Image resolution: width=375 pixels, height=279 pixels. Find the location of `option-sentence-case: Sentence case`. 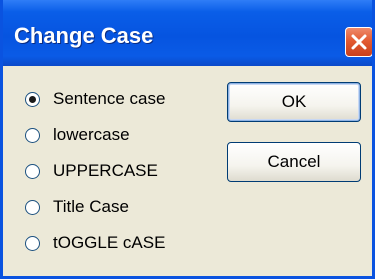

option-sentence-case: Sentence case is located at coordinates (95, 99).